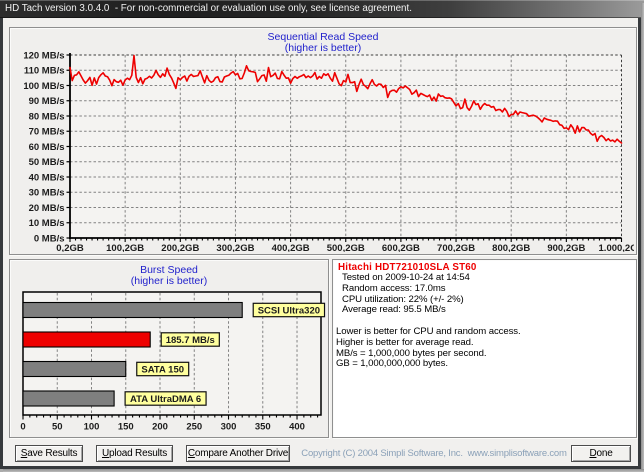 Image resolution: width=644 pixels, height=472 pixels. I want to click on svg-text: SATA 150, so click(162, 369).